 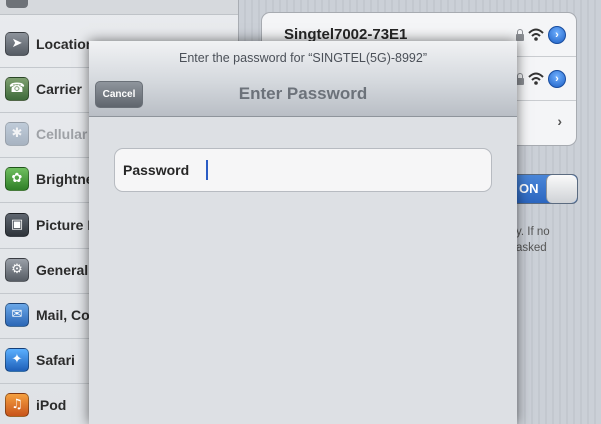 What do you see at coordinates (66, 225) in the screenshot?
I see `sidebar-item-label: Picture F` at bounding box center [66, 225].